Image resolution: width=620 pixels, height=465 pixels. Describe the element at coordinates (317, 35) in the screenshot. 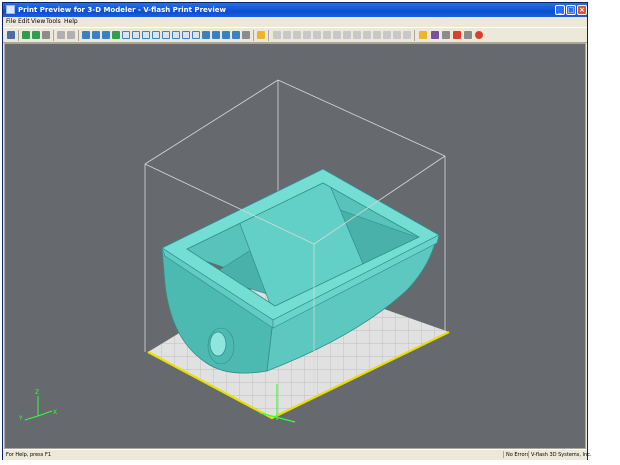

I see `align-icon` at that location.